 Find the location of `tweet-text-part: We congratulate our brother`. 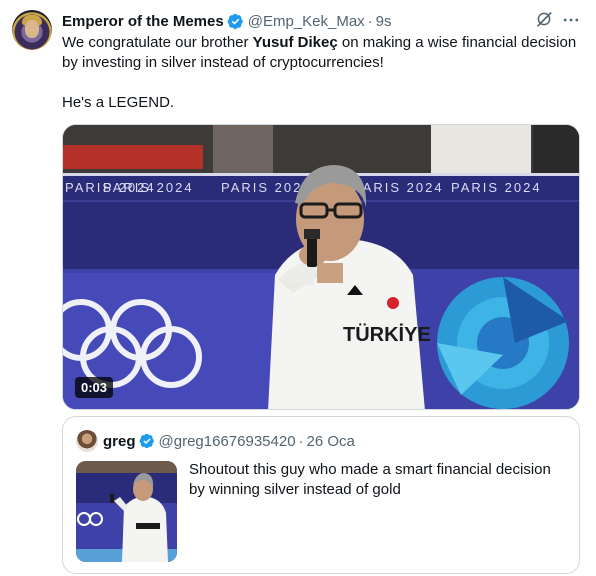

tweet-text-part: We congratulate our brother is located at coordinates (157, 42).